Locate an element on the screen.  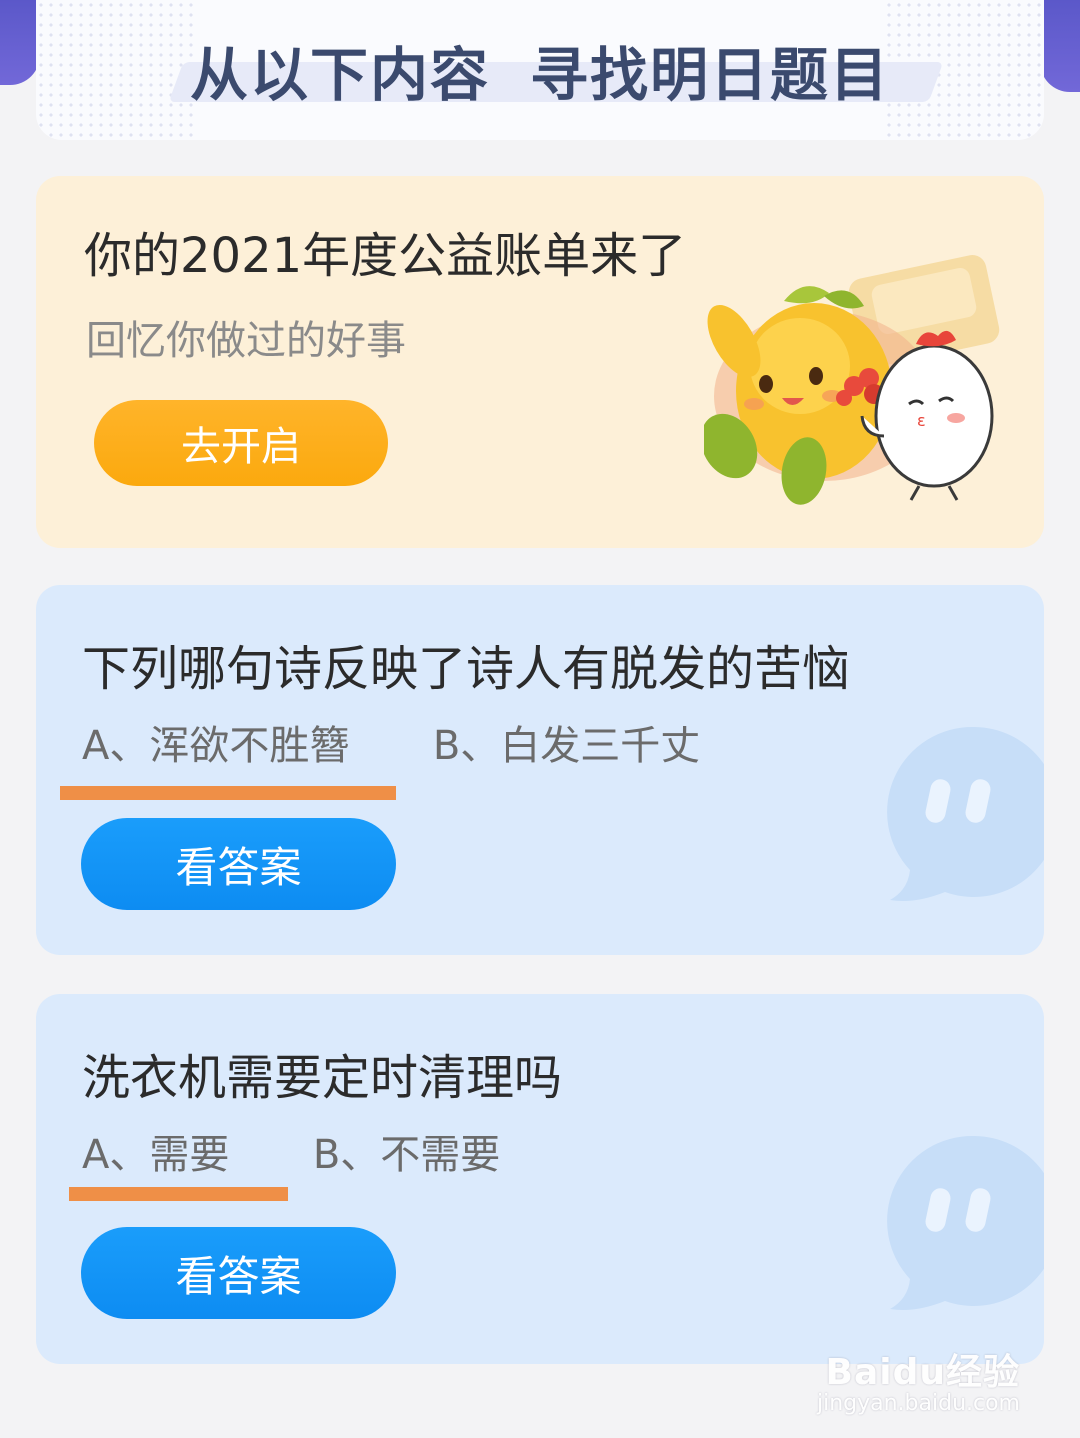
page-title-part1: 从以下内容 is located at coordinates (339, 75).